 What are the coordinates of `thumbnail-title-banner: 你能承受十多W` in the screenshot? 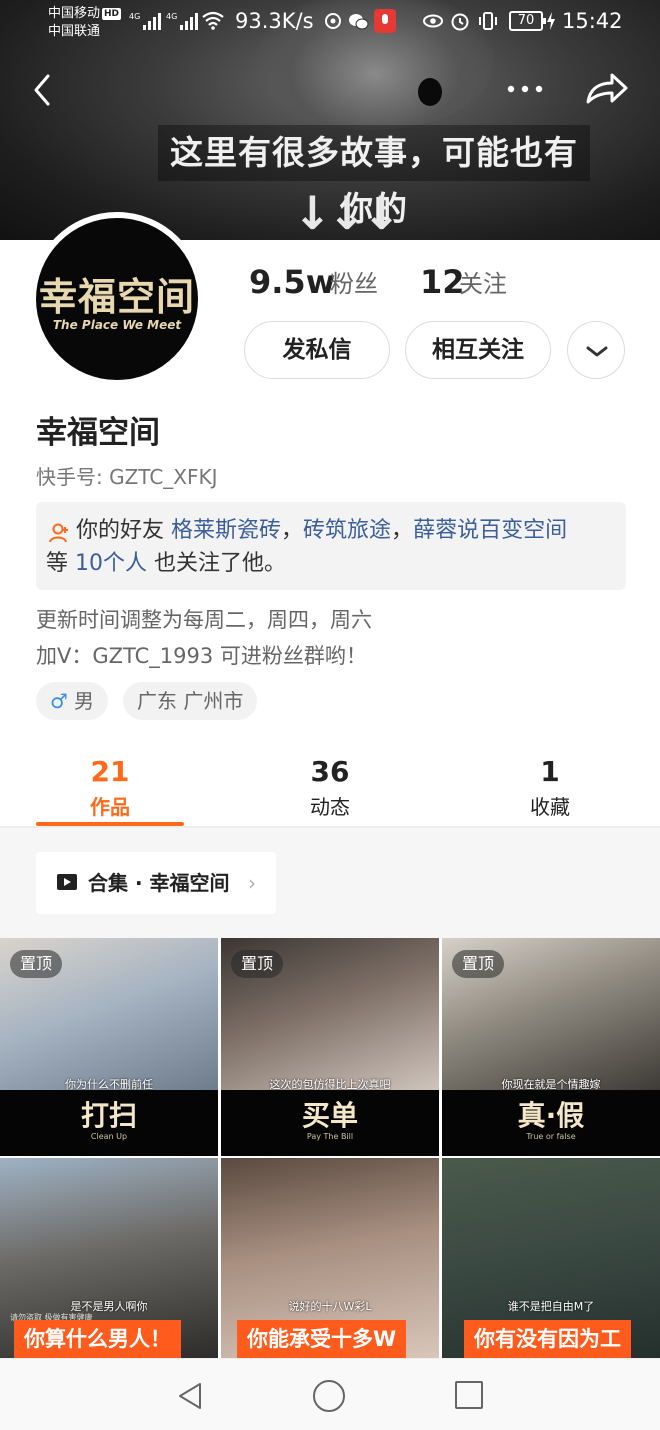 It's located at (322, 1339).